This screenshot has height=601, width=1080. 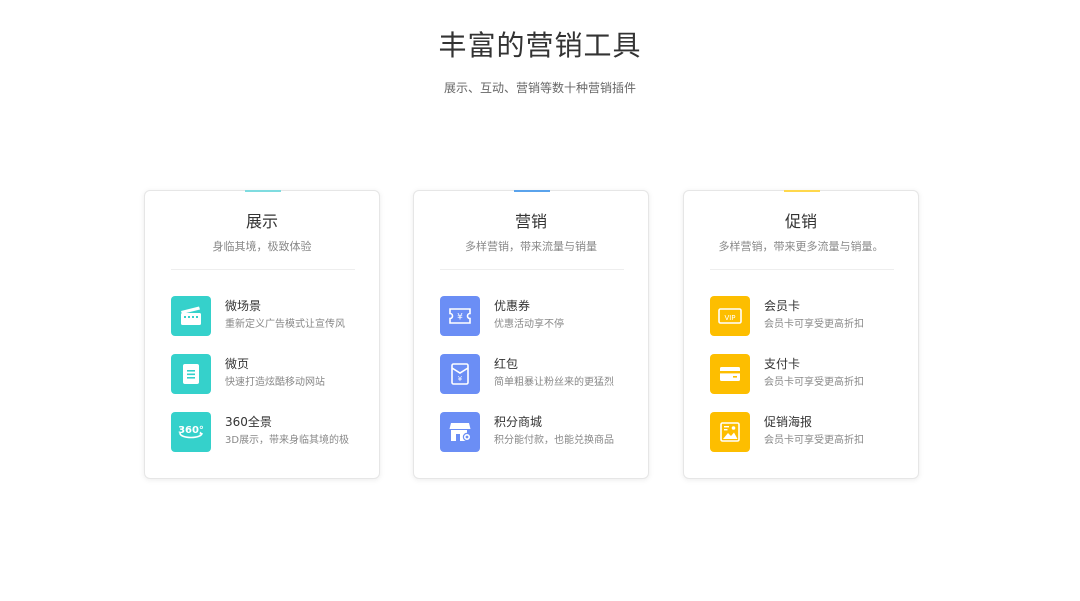 What do you see at coordinates (191, 374) in the screenshot?
I see `document-icon` at bounding box center [191, 374].